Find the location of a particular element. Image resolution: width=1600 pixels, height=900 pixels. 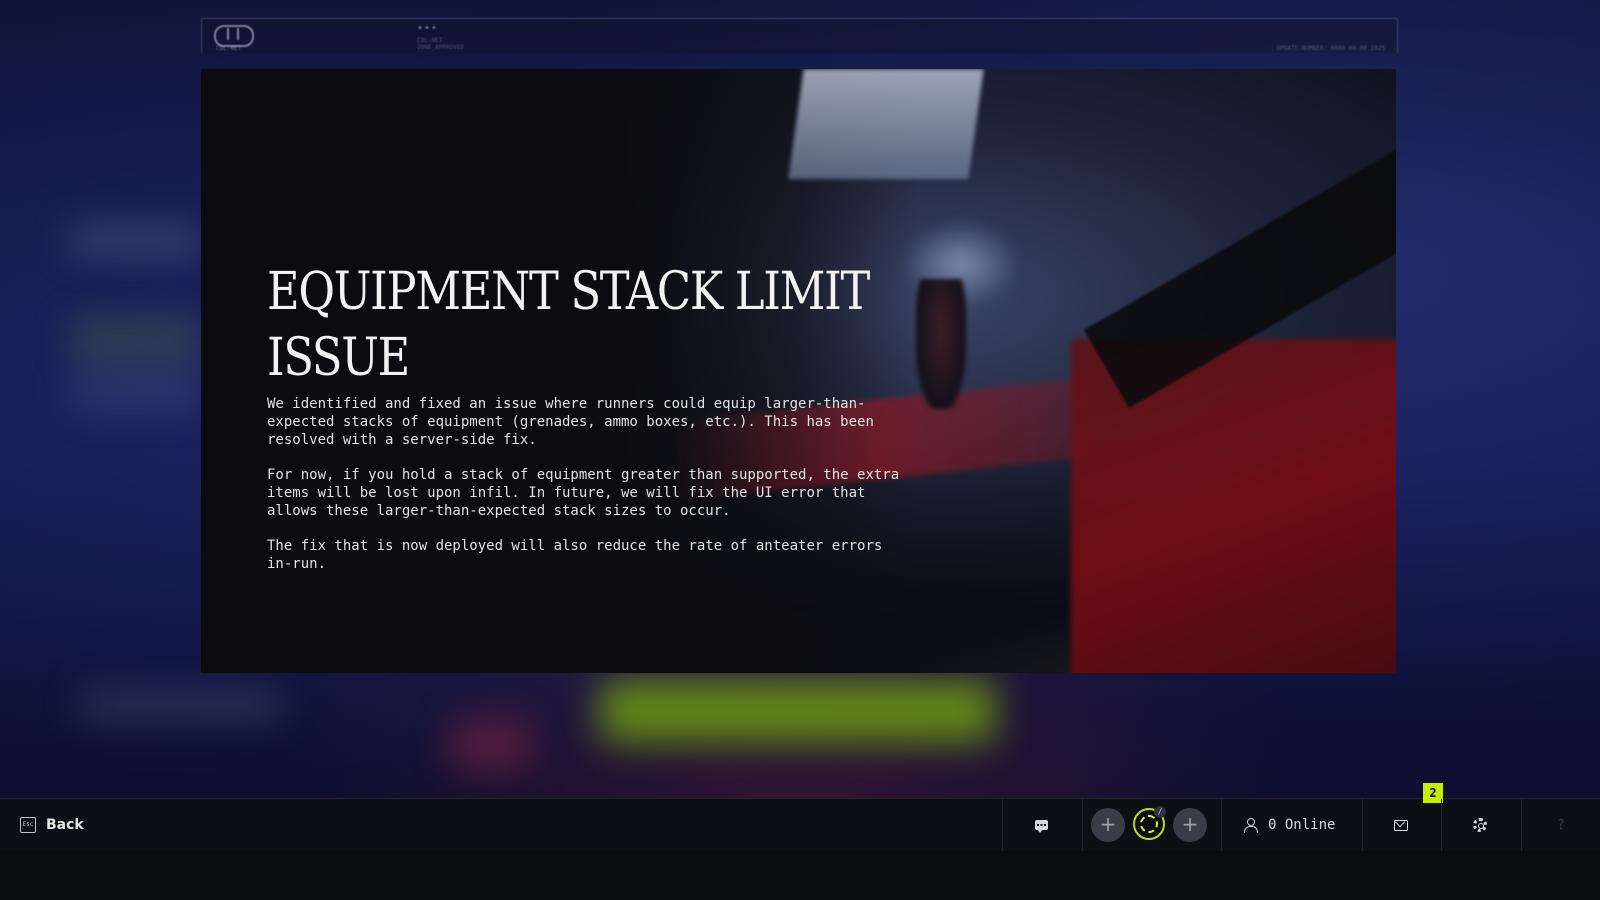

network-logo-icon is located at coordinates (234, 36).